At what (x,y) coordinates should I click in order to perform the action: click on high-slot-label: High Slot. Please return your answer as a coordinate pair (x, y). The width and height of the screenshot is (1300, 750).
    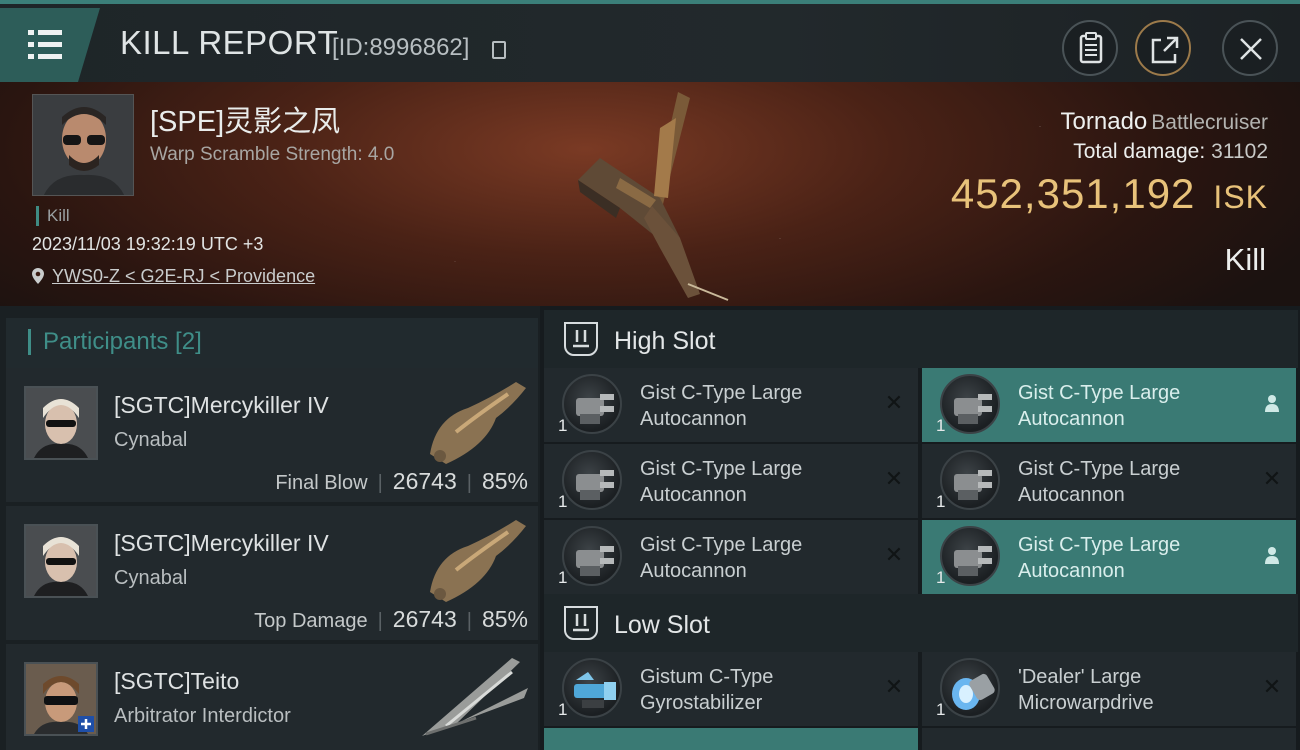
    Looking at the image, I should click on (665, 341).